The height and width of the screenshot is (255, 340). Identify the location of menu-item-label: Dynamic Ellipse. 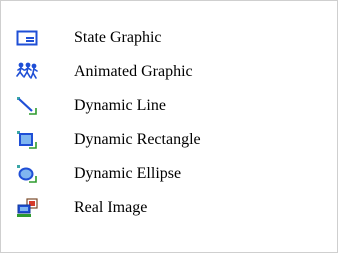
(128, 173).